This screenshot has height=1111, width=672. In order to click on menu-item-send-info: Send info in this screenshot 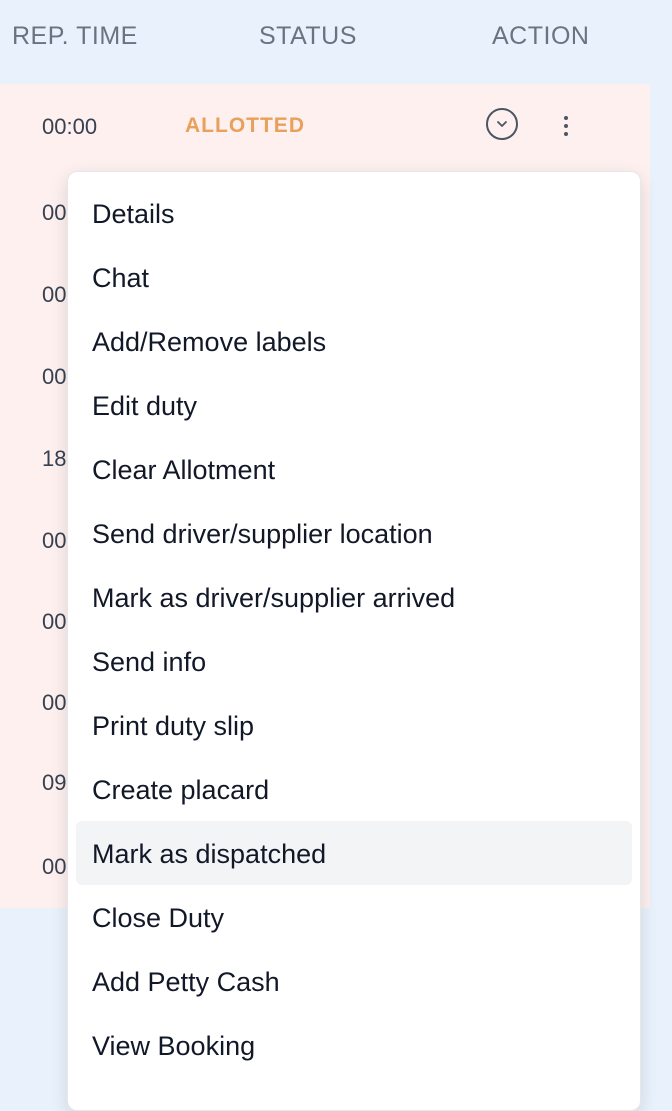, I will do `click(354, 661)`.